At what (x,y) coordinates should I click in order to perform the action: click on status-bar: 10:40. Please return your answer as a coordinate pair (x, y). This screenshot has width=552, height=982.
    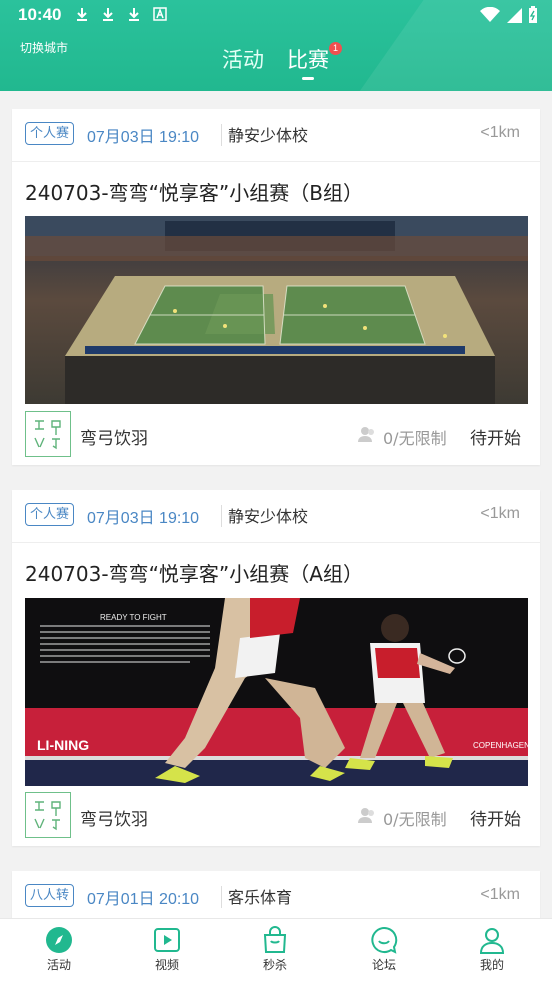
    Looking at the image, I should click on (276, 15).